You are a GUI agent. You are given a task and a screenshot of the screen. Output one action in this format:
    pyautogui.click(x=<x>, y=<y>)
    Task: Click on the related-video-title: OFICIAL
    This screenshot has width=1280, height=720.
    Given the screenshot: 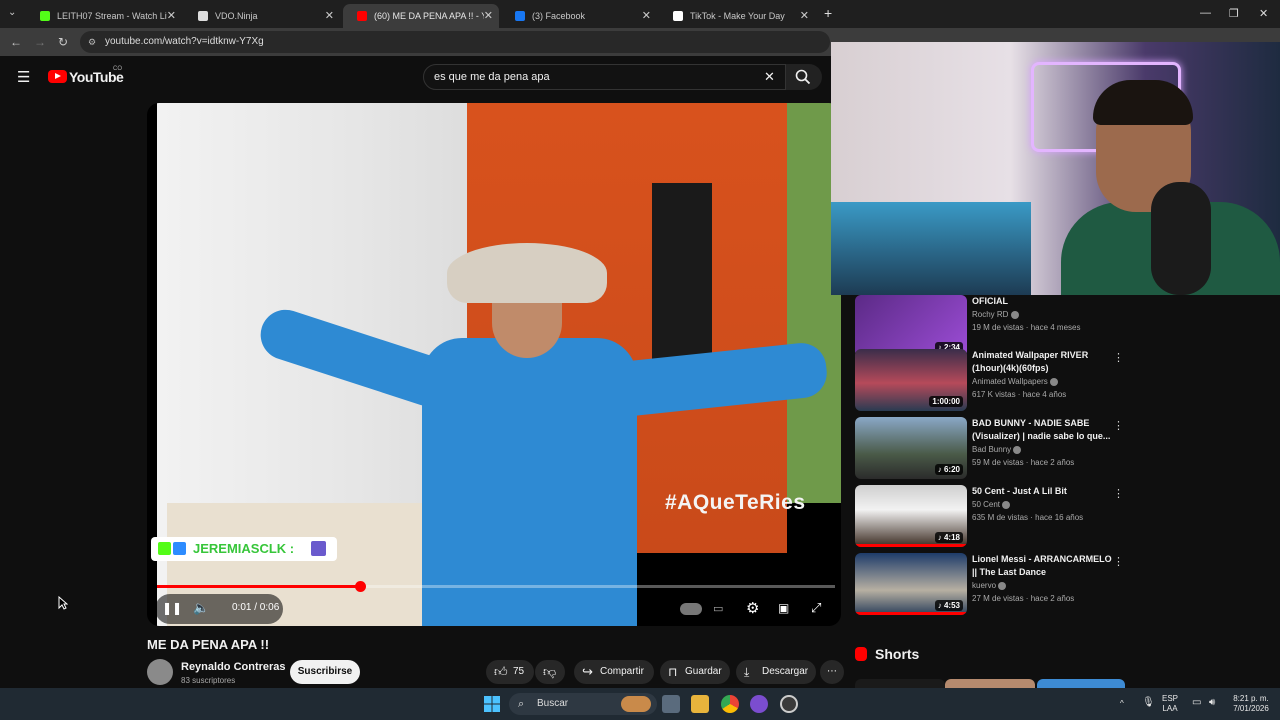 What is the action you would take?
    pyautogui.click(x=1042, y=301)
    